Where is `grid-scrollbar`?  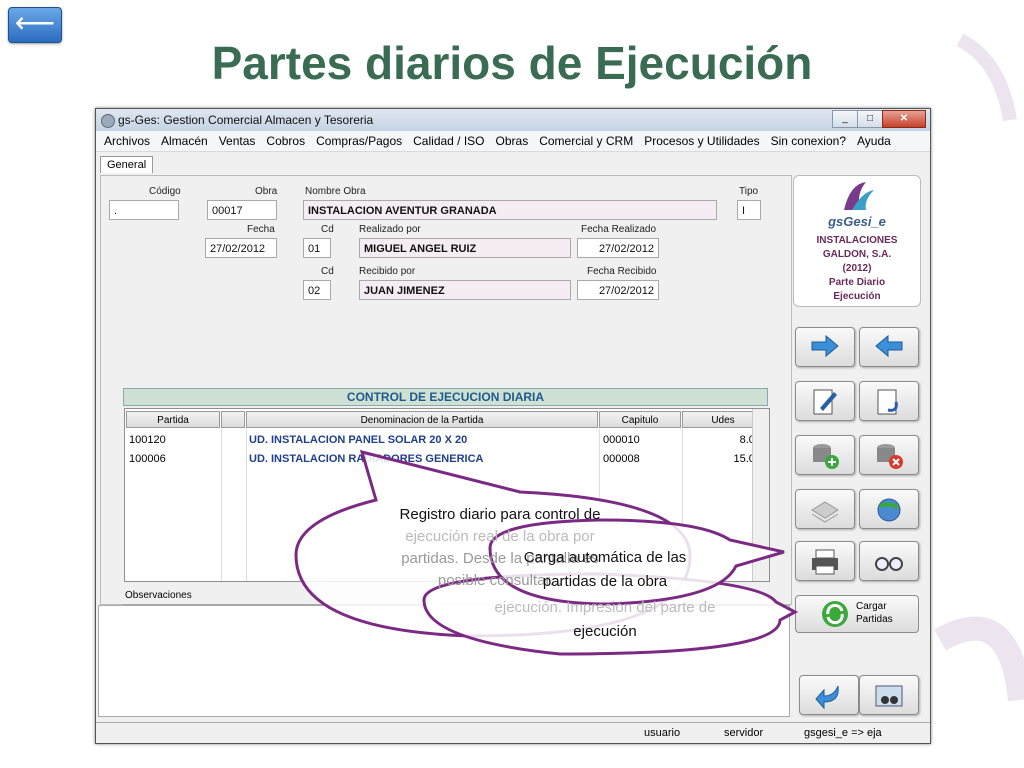 grid-scrollbar is located at coordinates (760, 495).